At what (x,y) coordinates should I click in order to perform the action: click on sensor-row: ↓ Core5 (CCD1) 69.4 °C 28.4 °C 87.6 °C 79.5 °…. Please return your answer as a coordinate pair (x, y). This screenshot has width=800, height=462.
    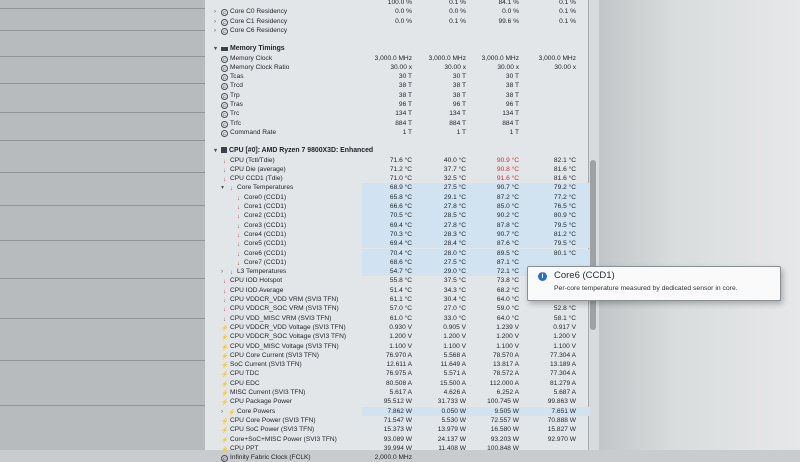
    Looking at the image, I should click on (402, 244).